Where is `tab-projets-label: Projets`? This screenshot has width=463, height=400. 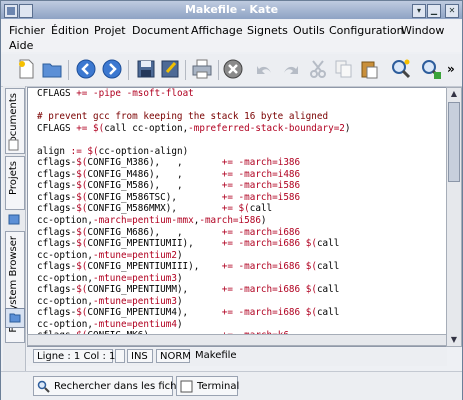
tab-projets-label: Projets is located at coordinates (13, 178).